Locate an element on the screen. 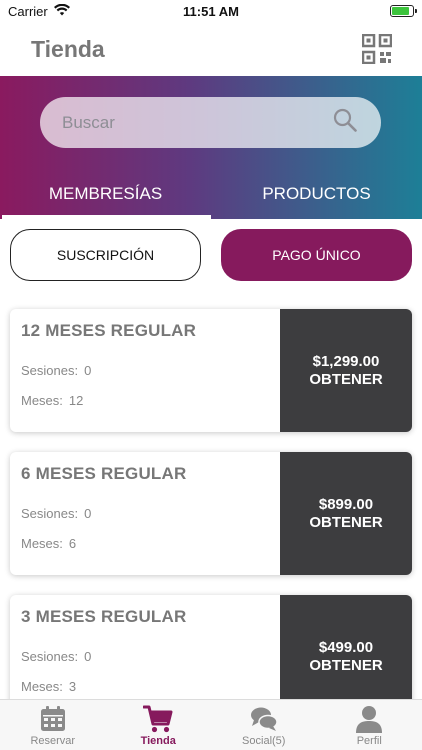 The height and width of the screenshot is (750, 422). calendar-icon is located at coordinates (52, 718).